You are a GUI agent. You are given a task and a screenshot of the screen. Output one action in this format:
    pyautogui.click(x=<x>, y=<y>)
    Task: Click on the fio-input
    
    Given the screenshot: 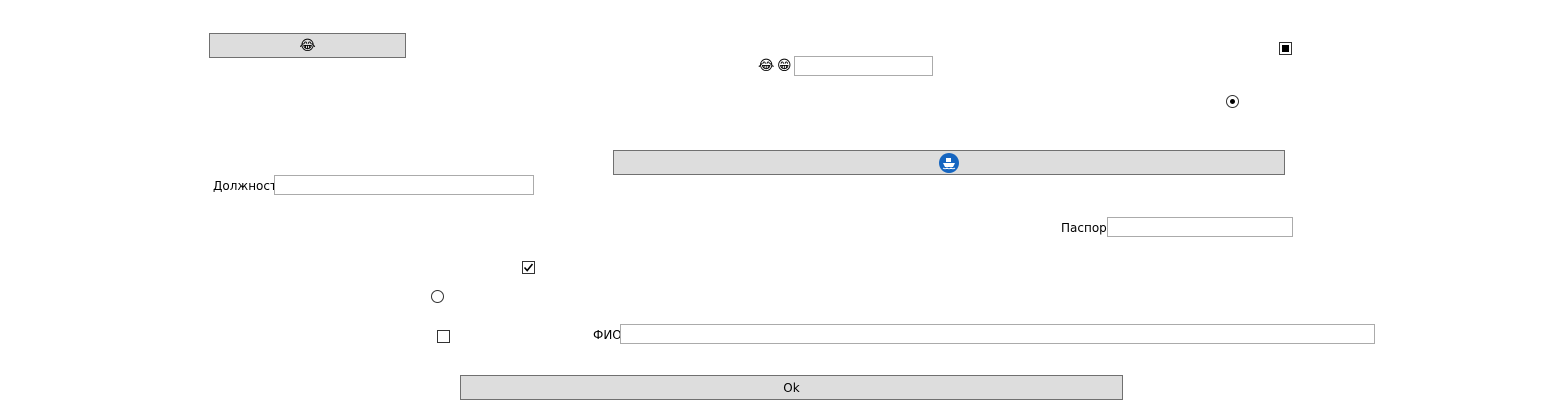 What is the action you would take?
    pyautogui.click(x=997, y=334)
    